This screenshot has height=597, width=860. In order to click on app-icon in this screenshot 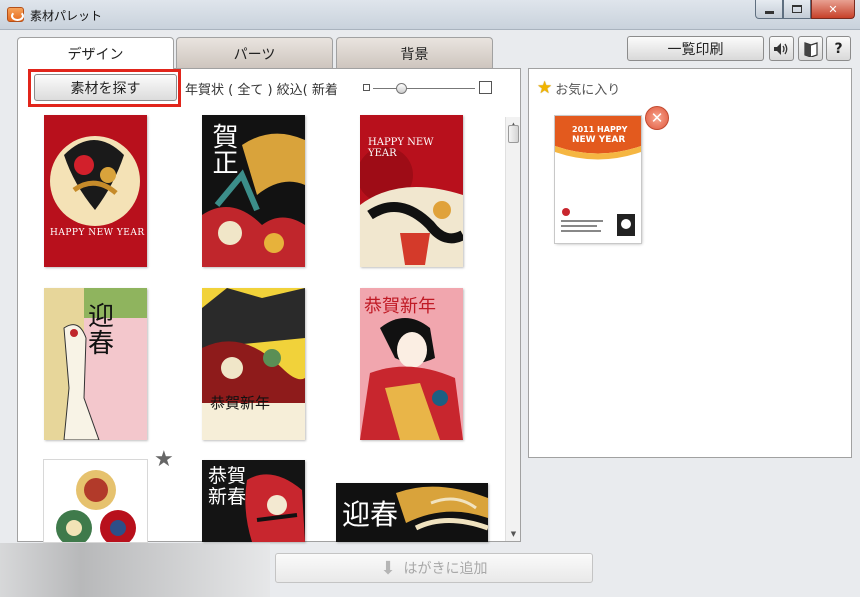, I will do `click(15, 14)`.